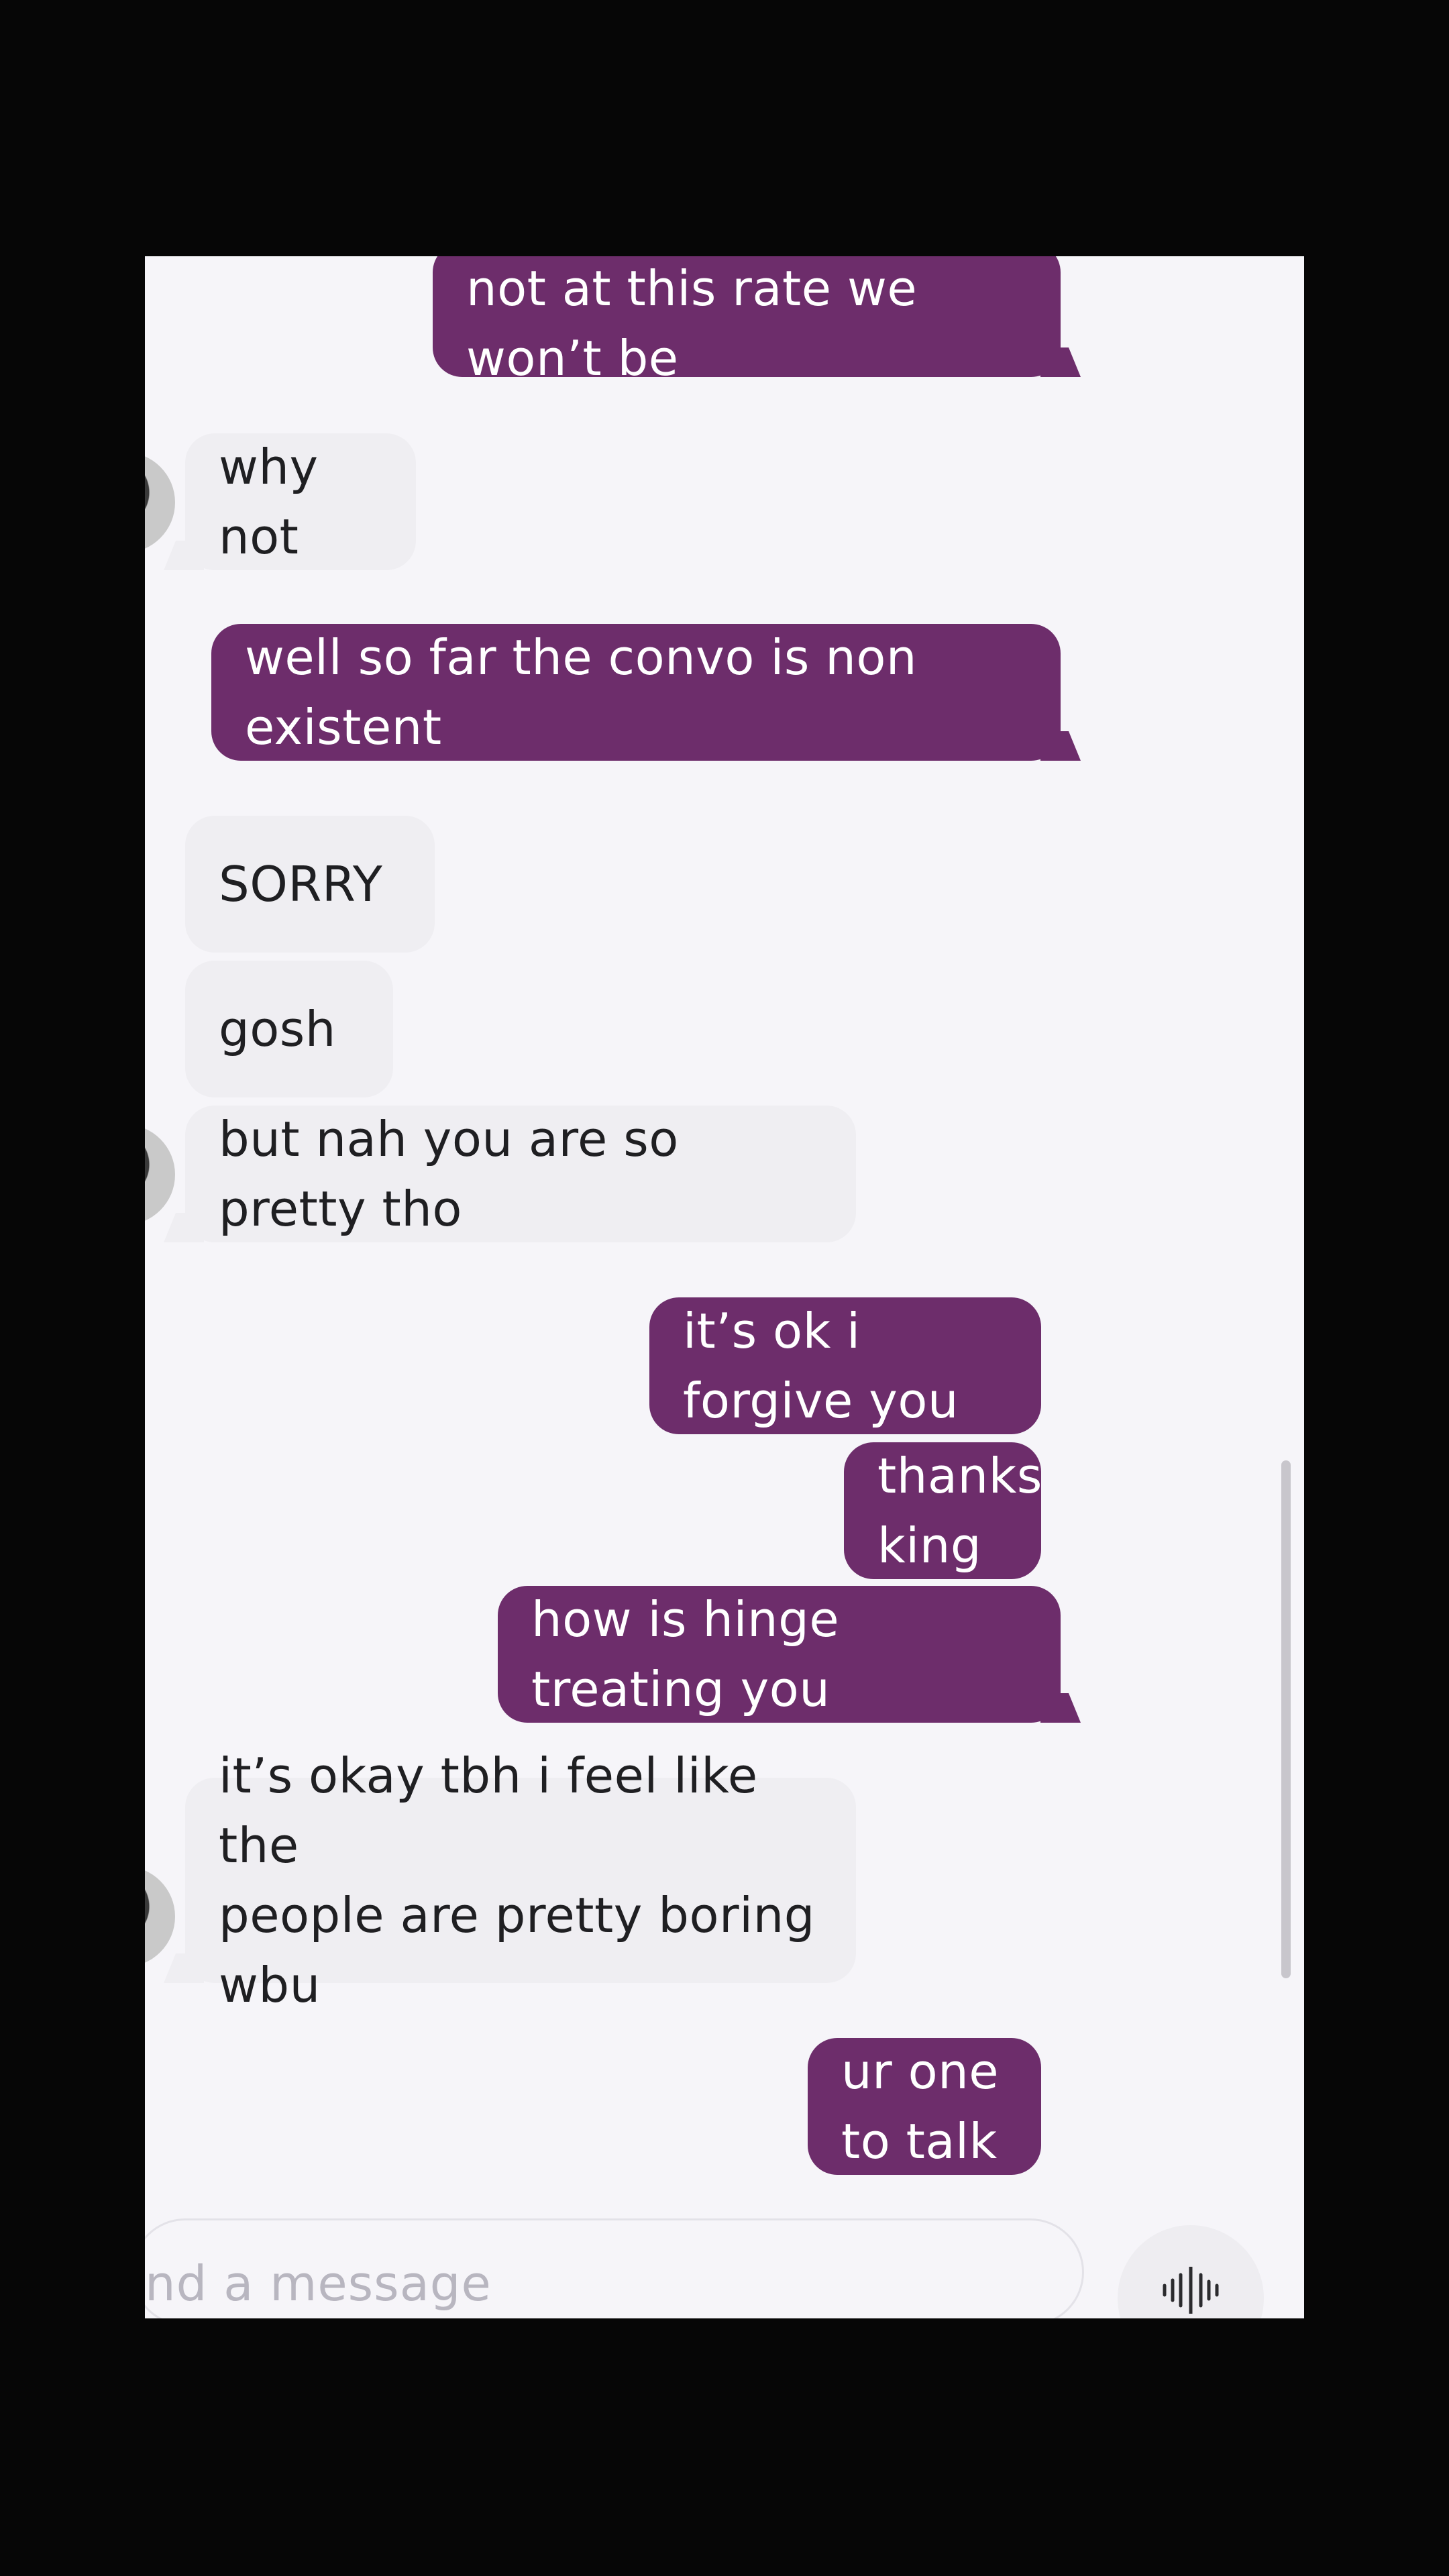 The width and height of the screenshot is (1449, 2576). I want to click on incoming-message: SORRY, so click(310, 884).